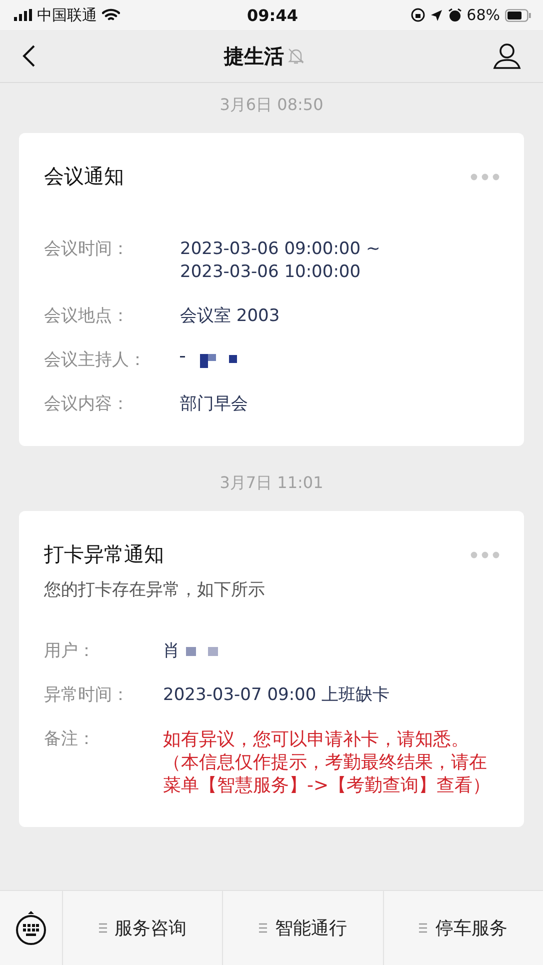 The width and height of the screenshot is (543, 965). What do you see at coordinates (87, 404) in the screenshot?
I see `field-label: 会议内容：` at bounding box center [87, 404].